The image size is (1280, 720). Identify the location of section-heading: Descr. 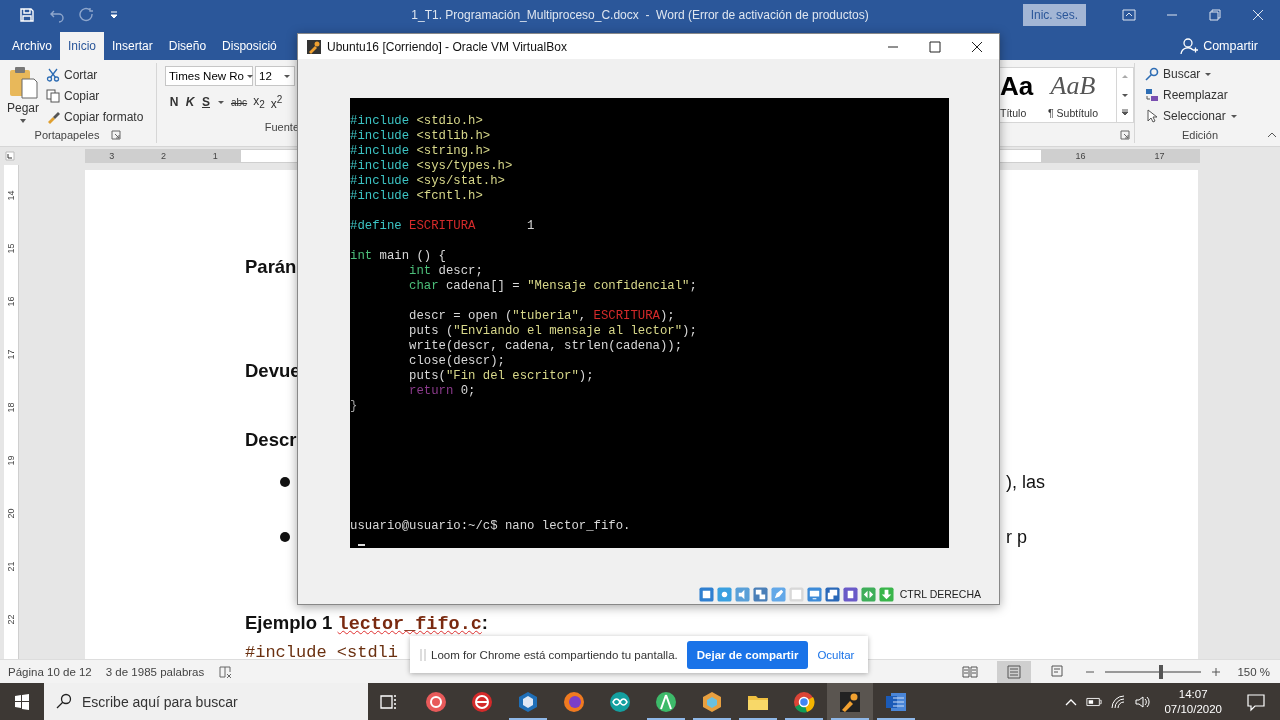
(271, 440).